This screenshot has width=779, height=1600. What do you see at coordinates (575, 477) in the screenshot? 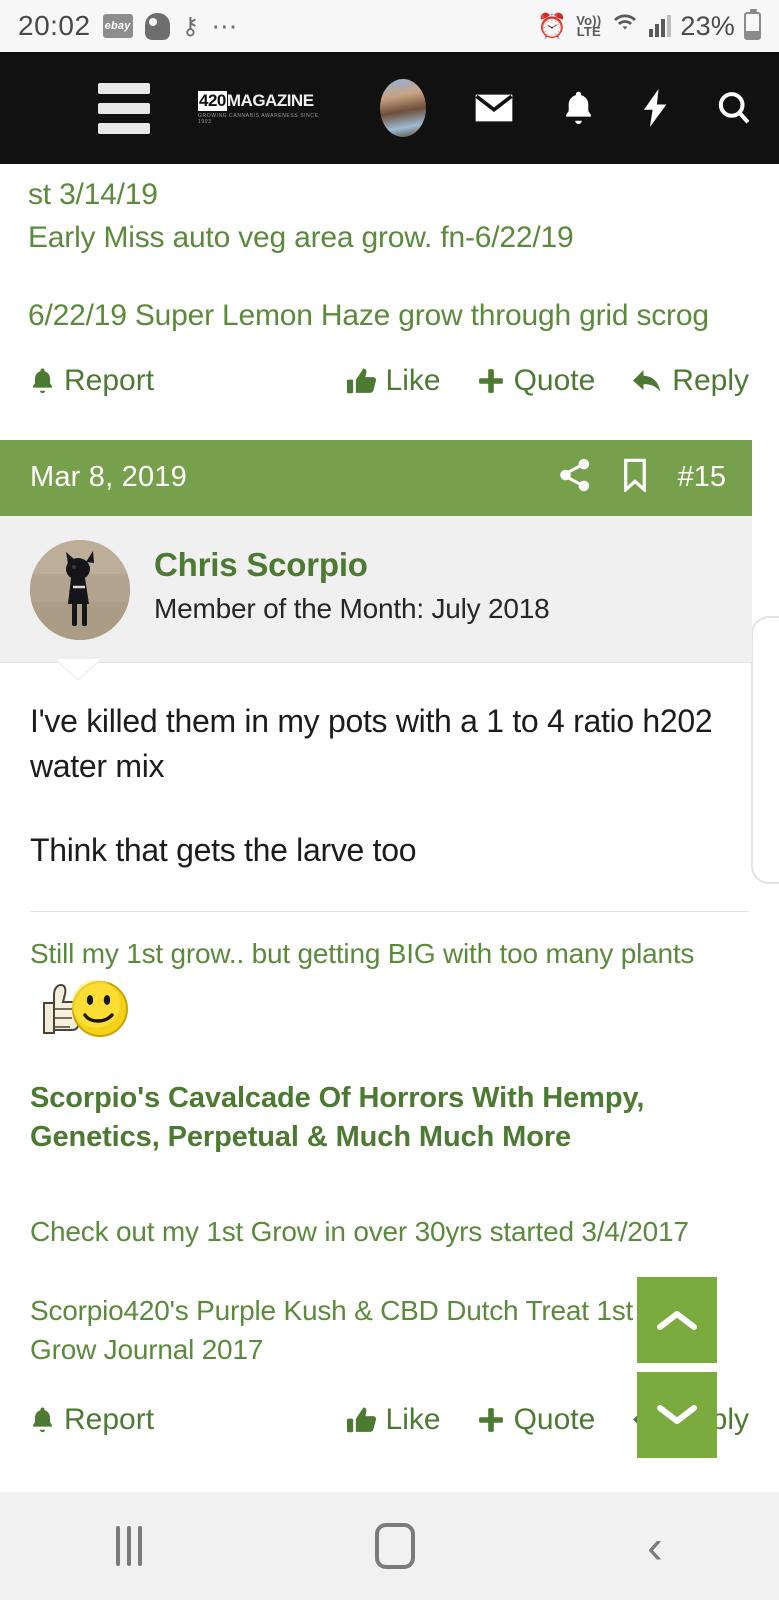
I see `share-icon` at bounding box center [575, 477].